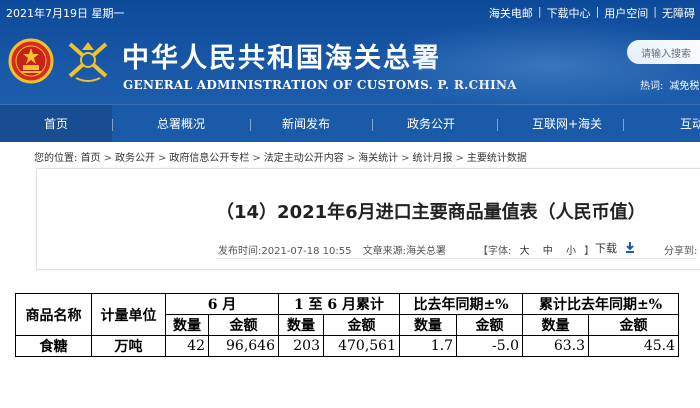 This screenshot has height=408, width=700. I want to click on meta-divider, so click(456, 258).